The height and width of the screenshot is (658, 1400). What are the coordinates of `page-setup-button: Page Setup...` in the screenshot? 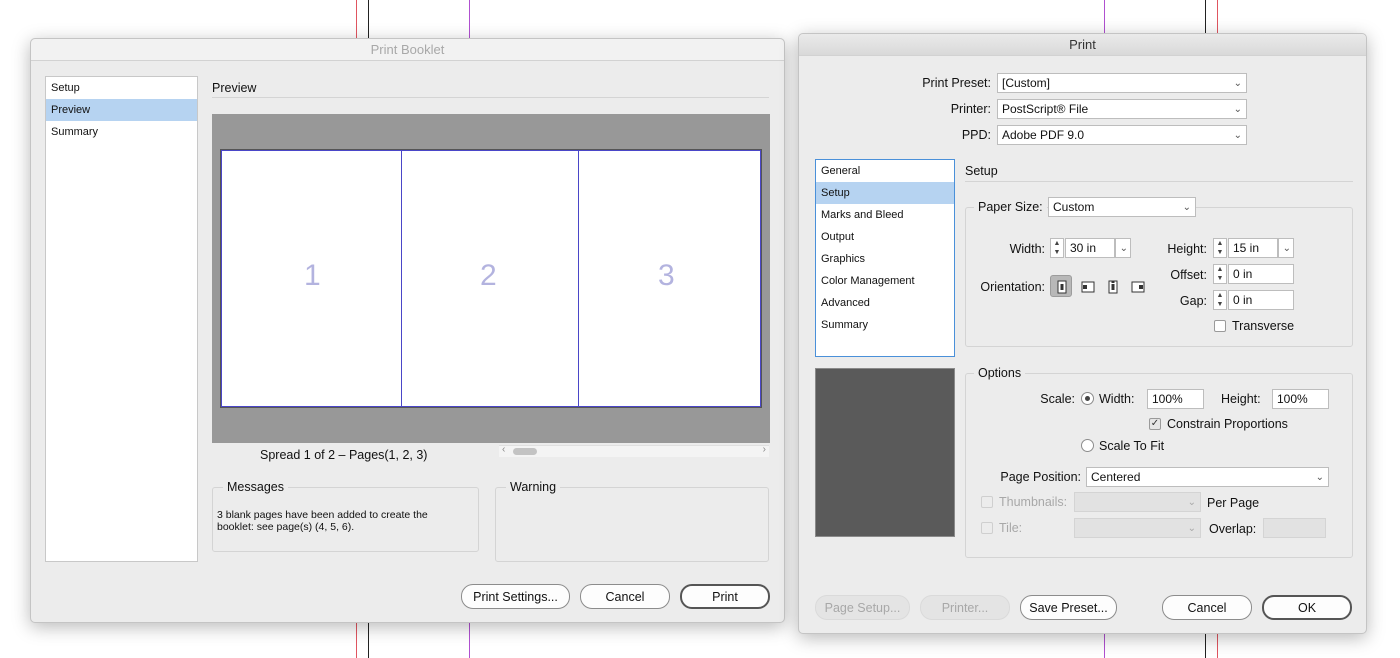 It's located at (862, 607).